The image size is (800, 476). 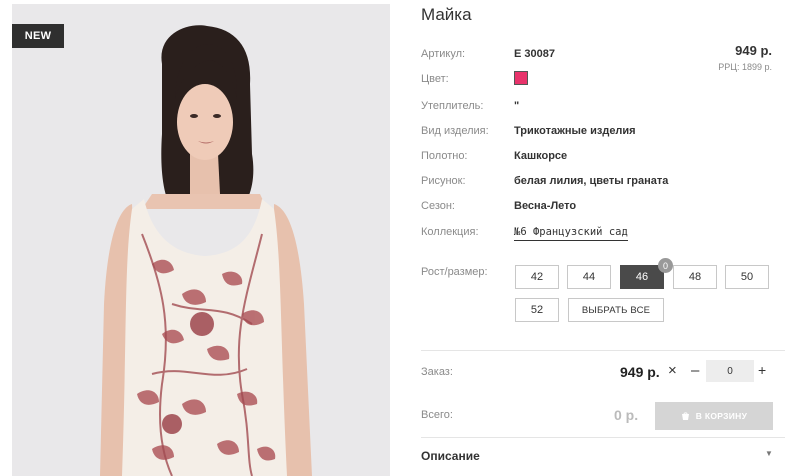 I want to click on spec-label: Сезон:, so click(x=438, y=206).